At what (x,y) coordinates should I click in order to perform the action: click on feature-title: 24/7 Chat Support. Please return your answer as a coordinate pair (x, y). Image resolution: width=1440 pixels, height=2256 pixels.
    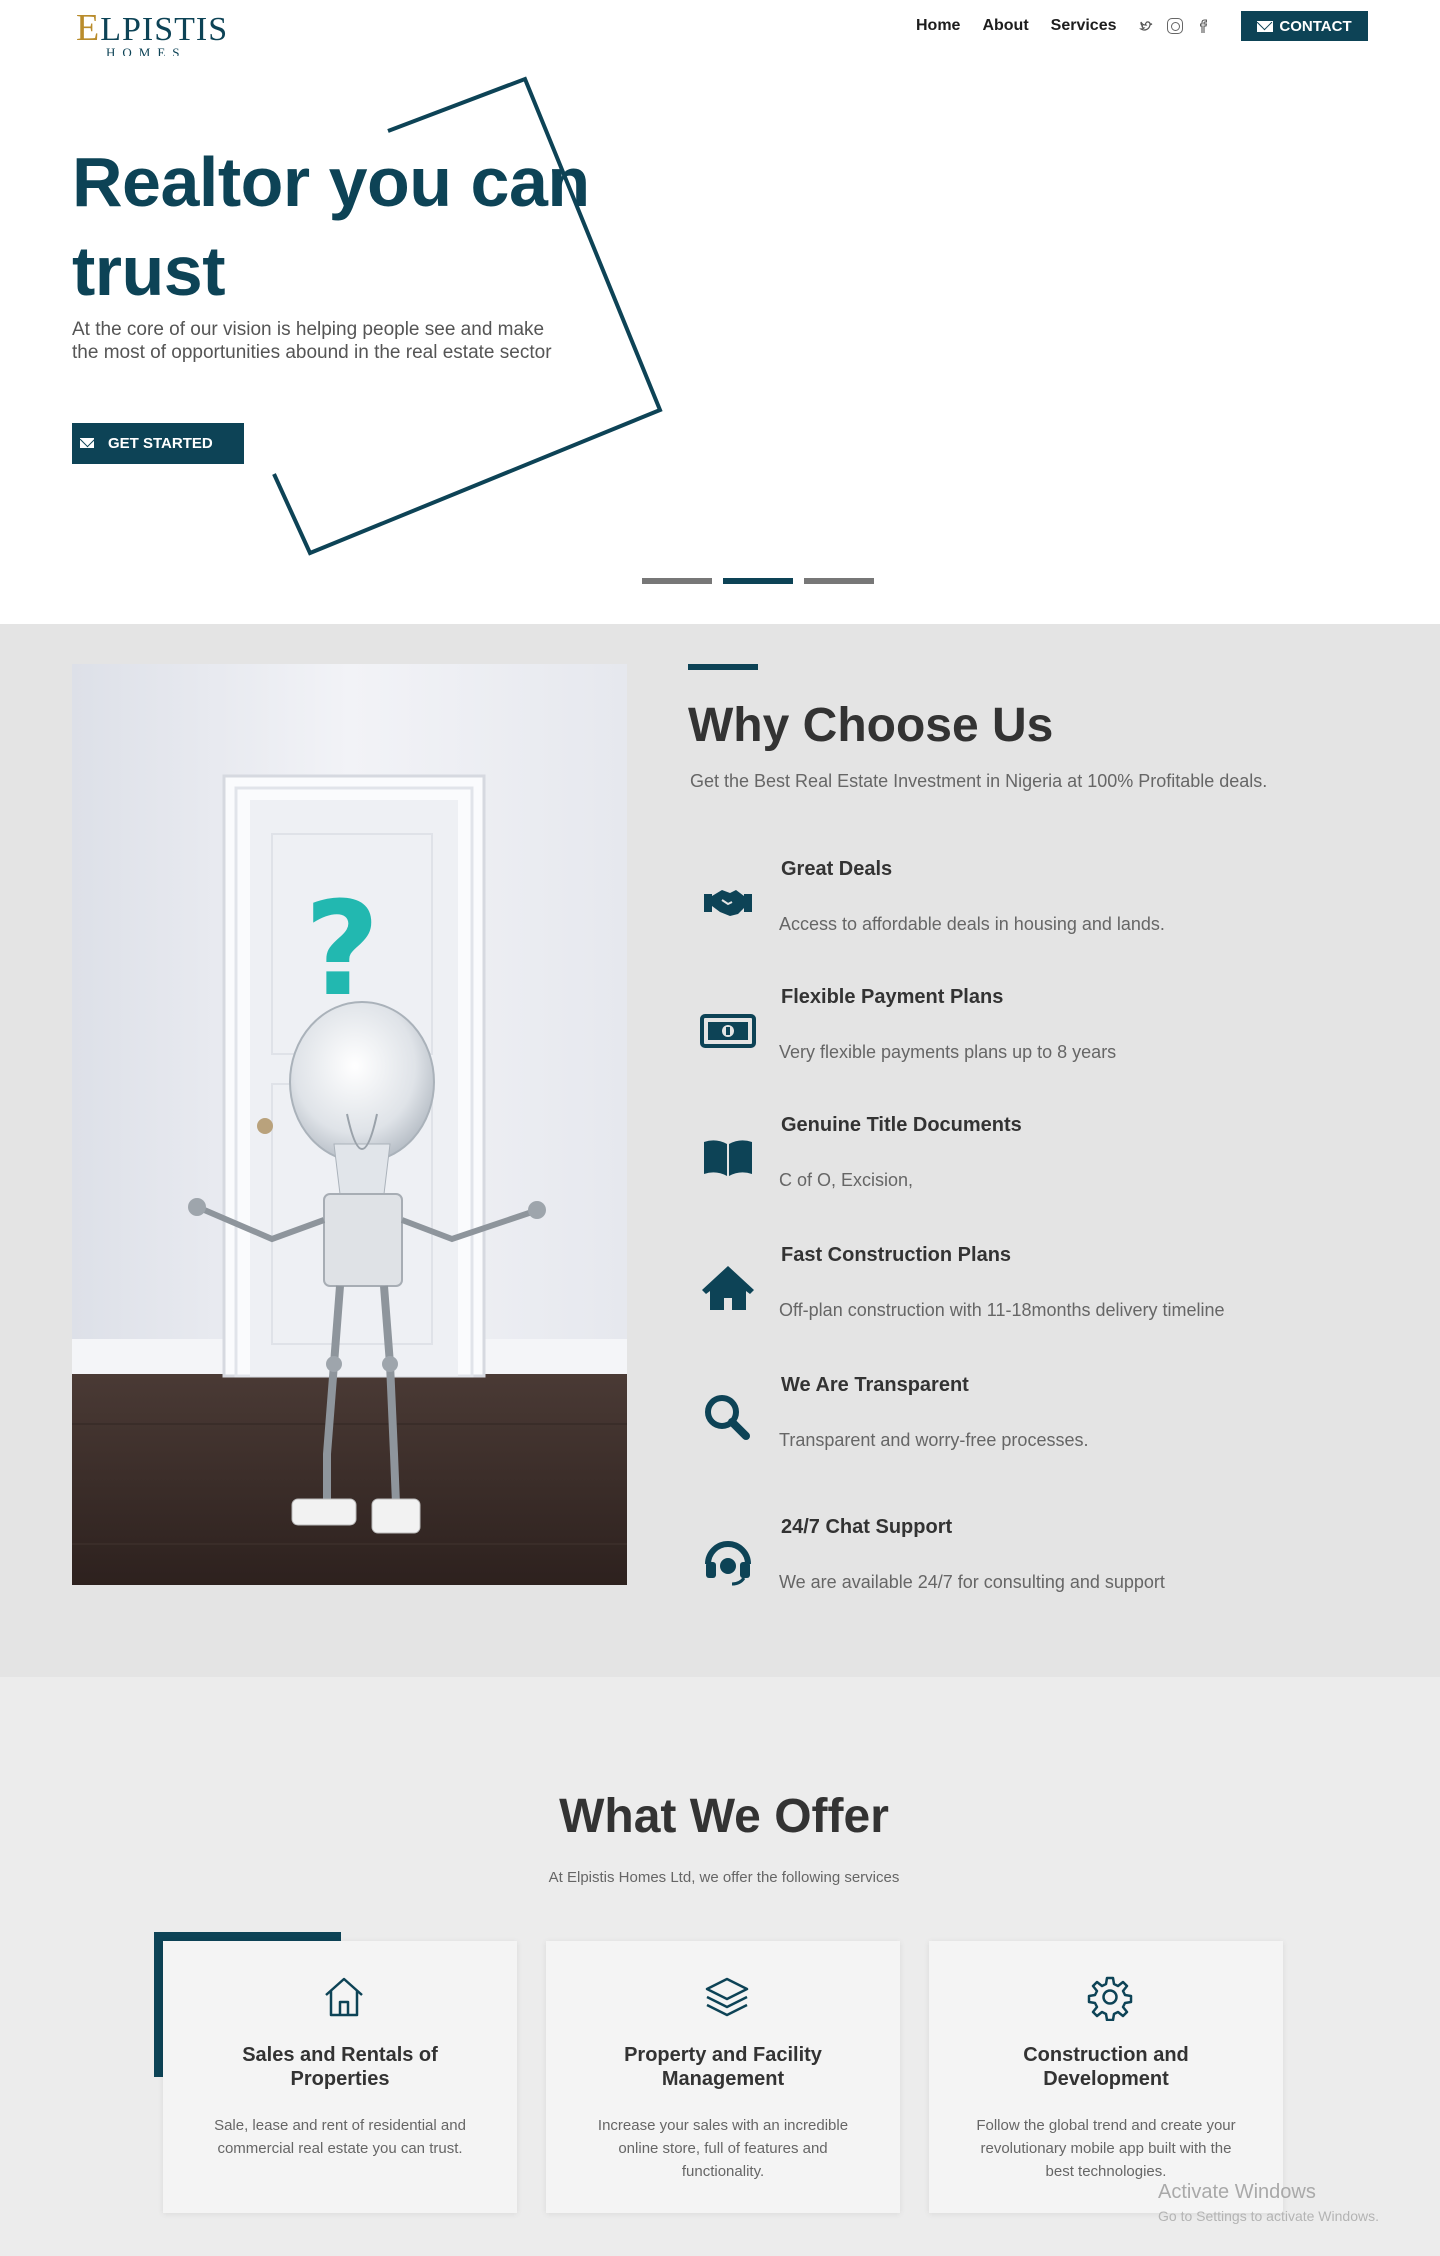
    Looking at the image, I should click on (867, 1527).